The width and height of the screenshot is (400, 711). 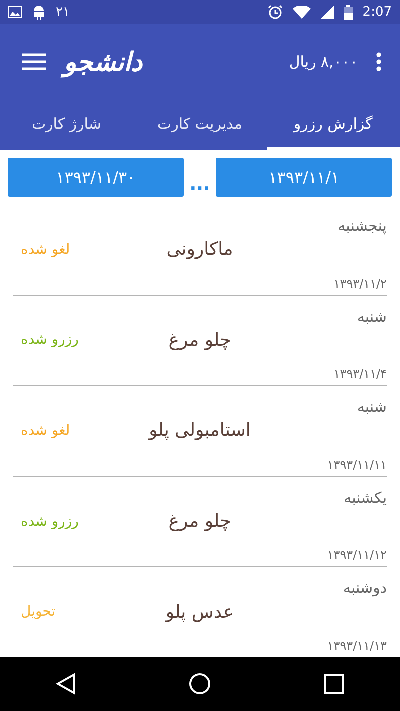 I want to click on image-icon, so click(x=15, y=12).